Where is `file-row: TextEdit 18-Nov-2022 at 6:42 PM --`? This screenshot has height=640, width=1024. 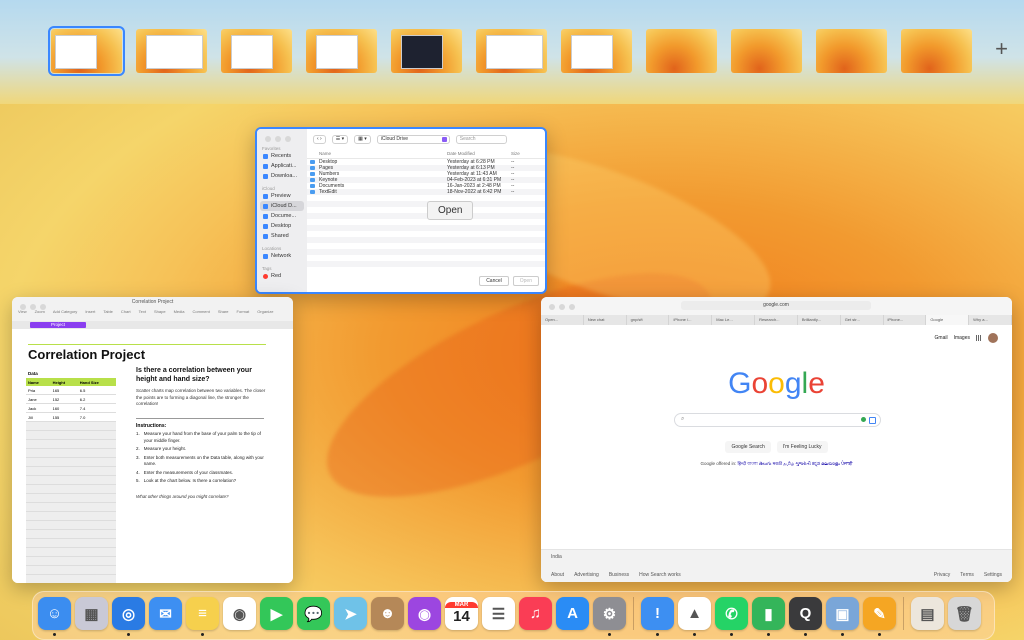 file-row: TextEdit 18-Nov-2022 at 6:42 PM -- is located at coordinates (426, 192).